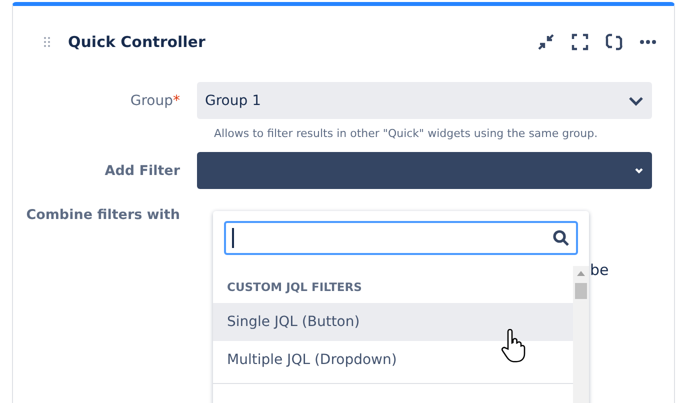  I want to click on hand-cursor-icon, so click(513, 346).